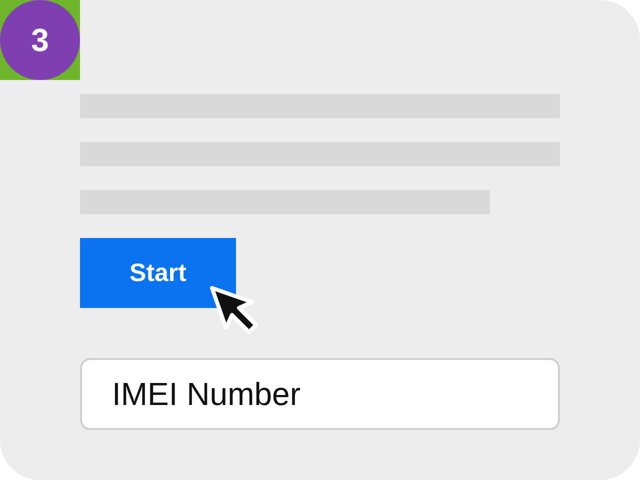 This screenshot has width=640, height=480. Describe the element at coordinates (234, 310) in the screenshot. I see `cursor-arrow-icon` at that location.